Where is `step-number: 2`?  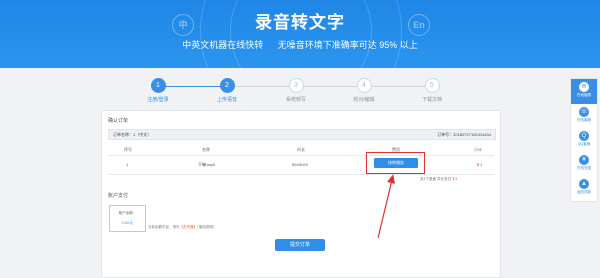
step-number: 2 is located at coordinates (227, 85).